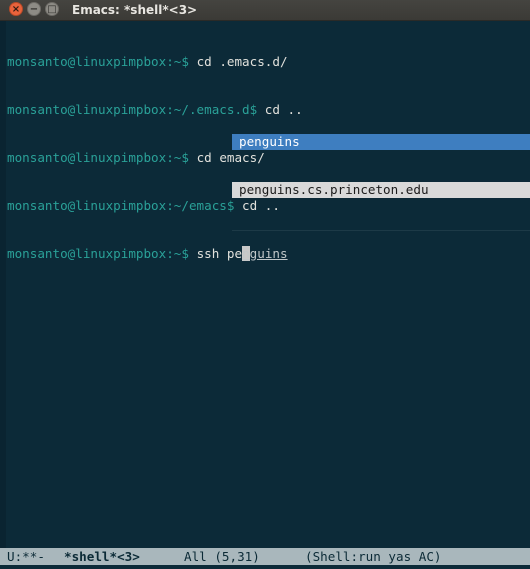 Image resolution: width=530 pixels, height=569 pixels. I want to click on shell-prompt: monsanto@linuxpimpbox:~/emacs$, so click(121, 205).